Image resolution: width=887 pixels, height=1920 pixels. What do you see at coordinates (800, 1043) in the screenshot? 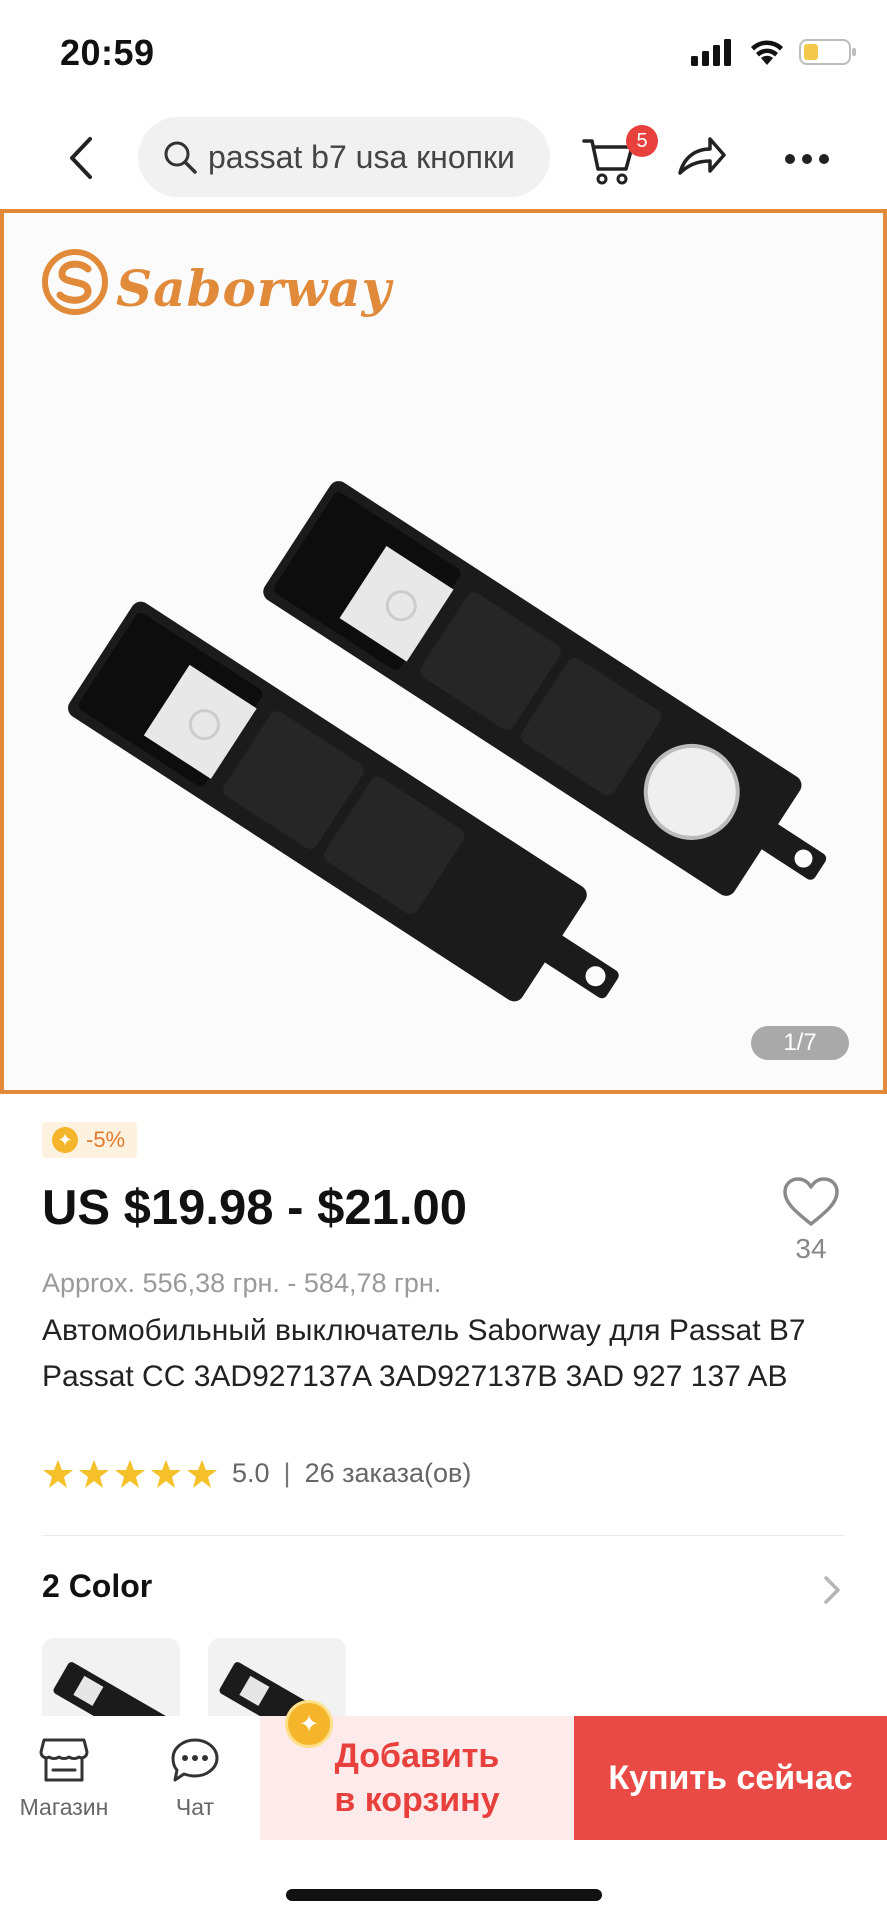
I see `image-counter: 1/7` at bounding box center [800, 1043].